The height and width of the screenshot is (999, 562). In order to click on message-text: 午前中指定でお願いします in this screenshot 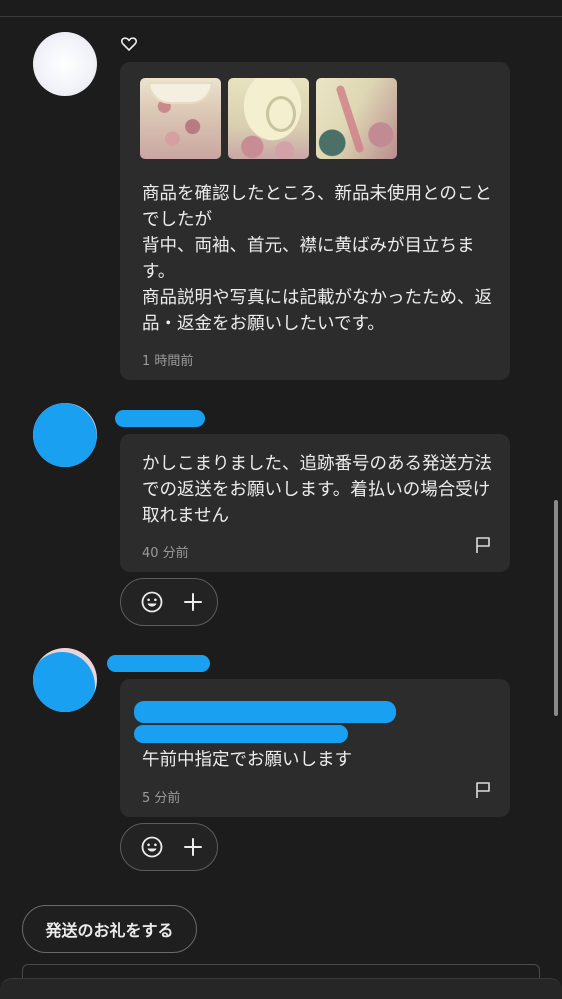, I will do `click(247, 760)`.